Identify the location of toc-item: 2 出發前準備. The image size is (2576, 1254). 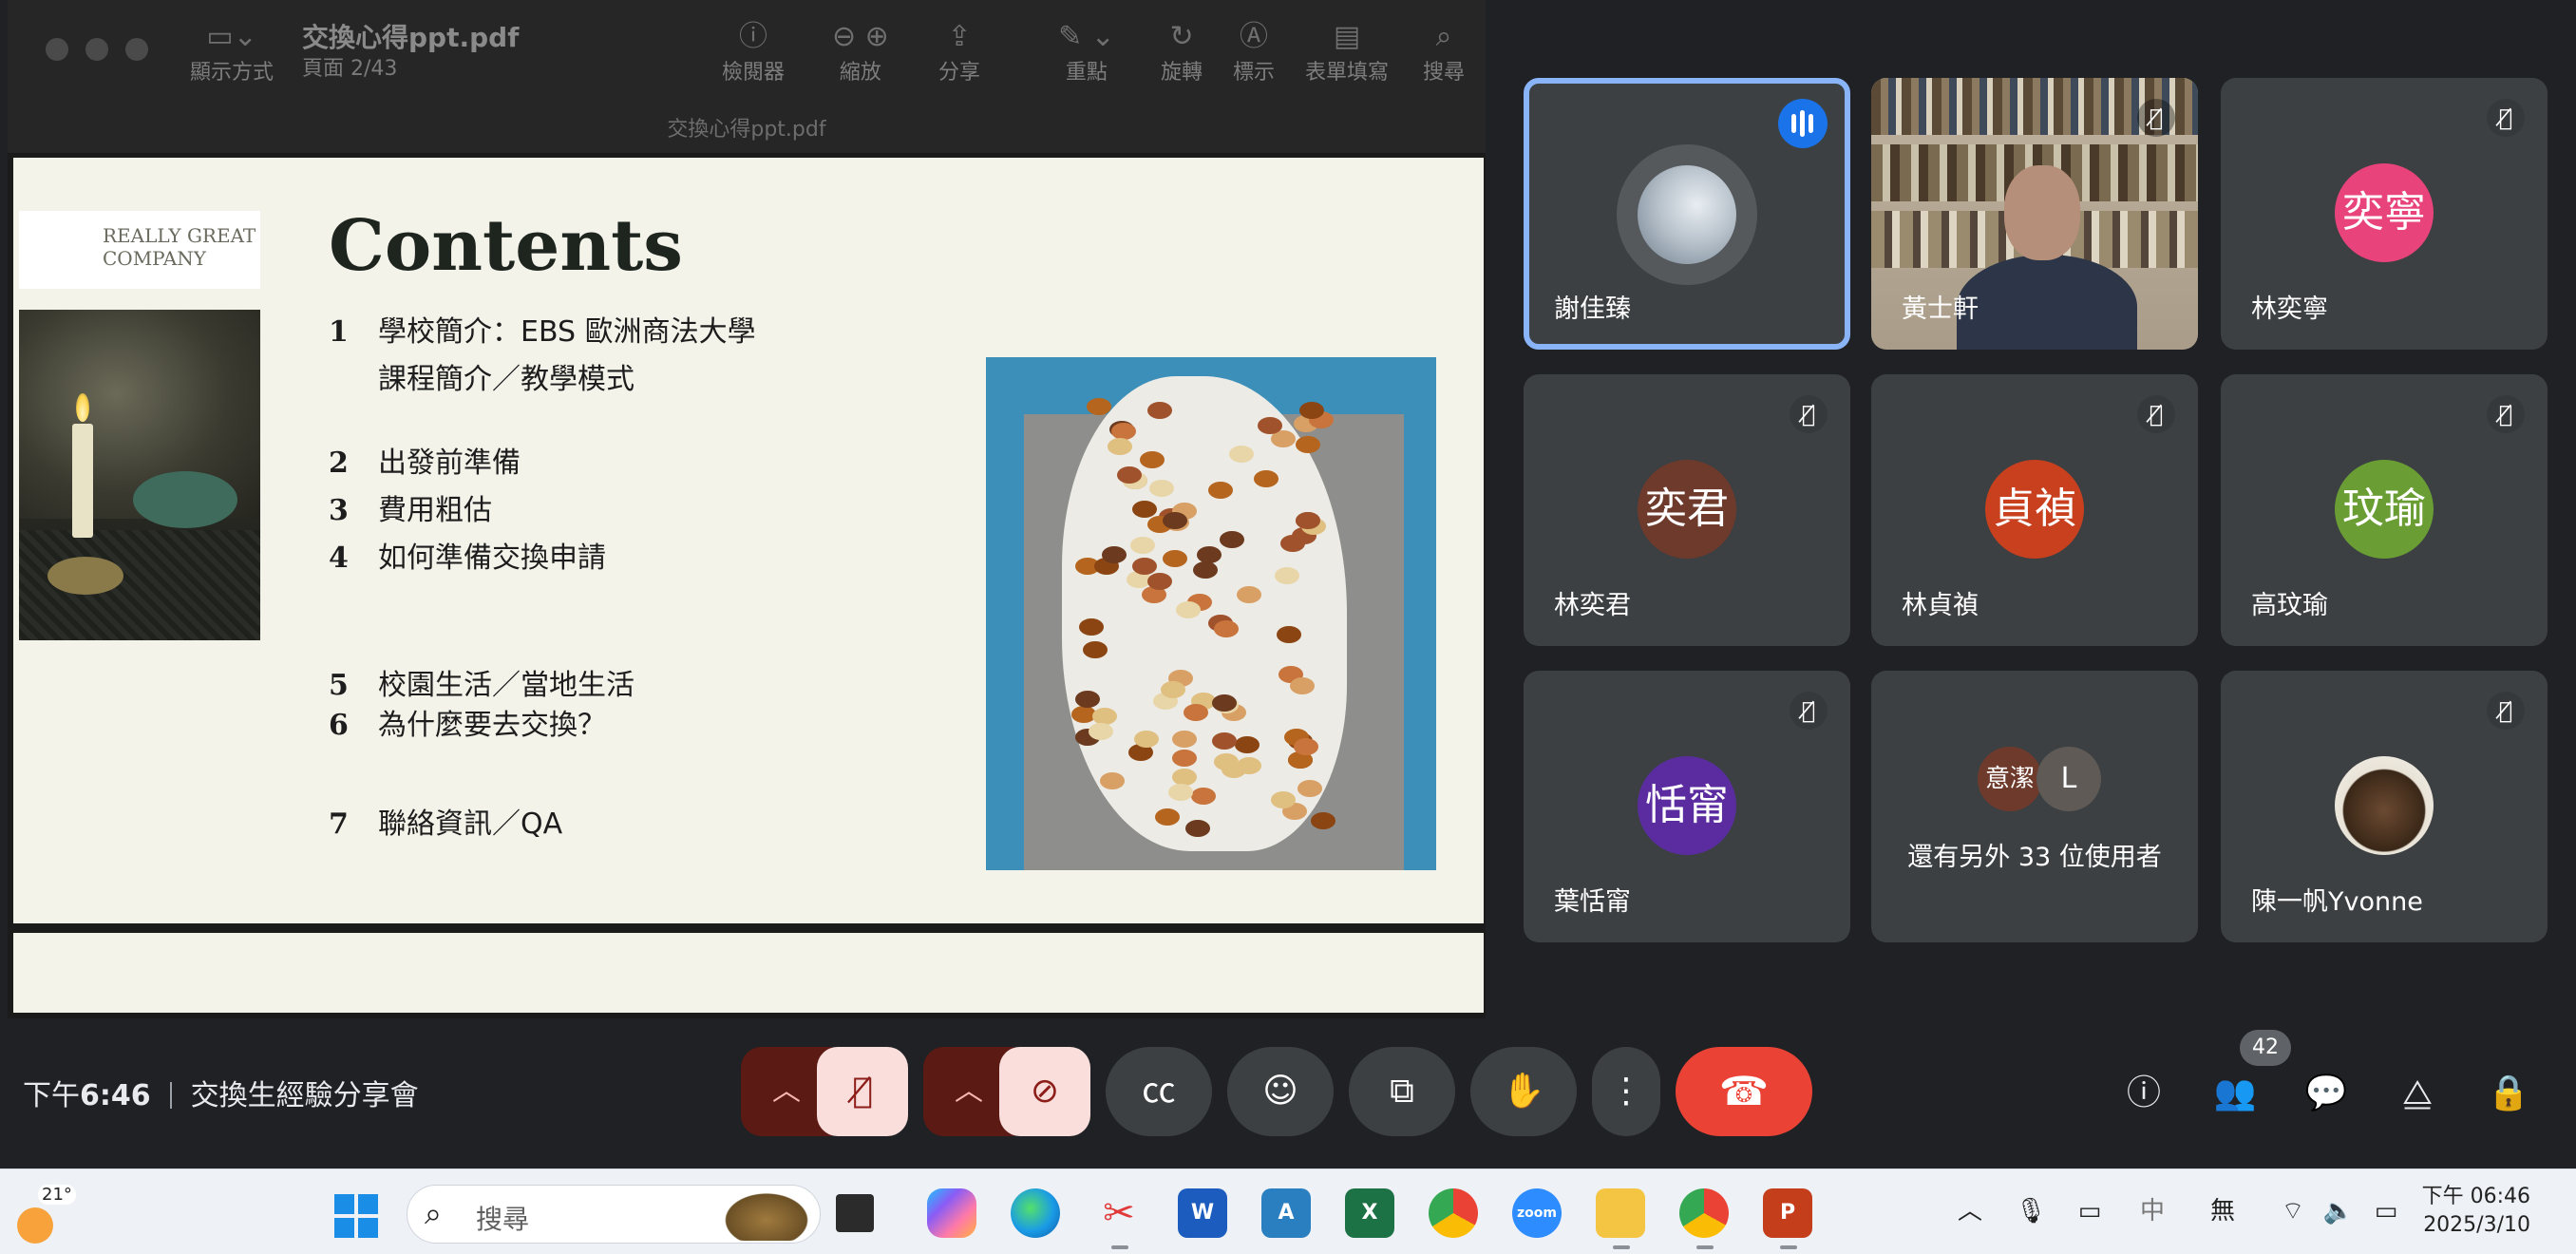
(425, 463).